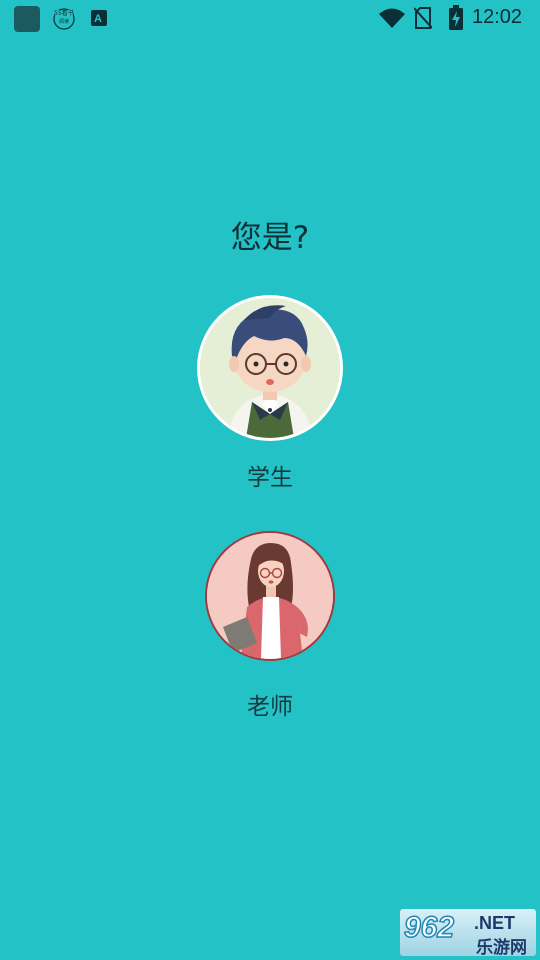 Image resolution: width=540 pixels, height=960 pixels. I want to click on status-bar: 55看书 阅读 A 12:02, so click(270, 18).